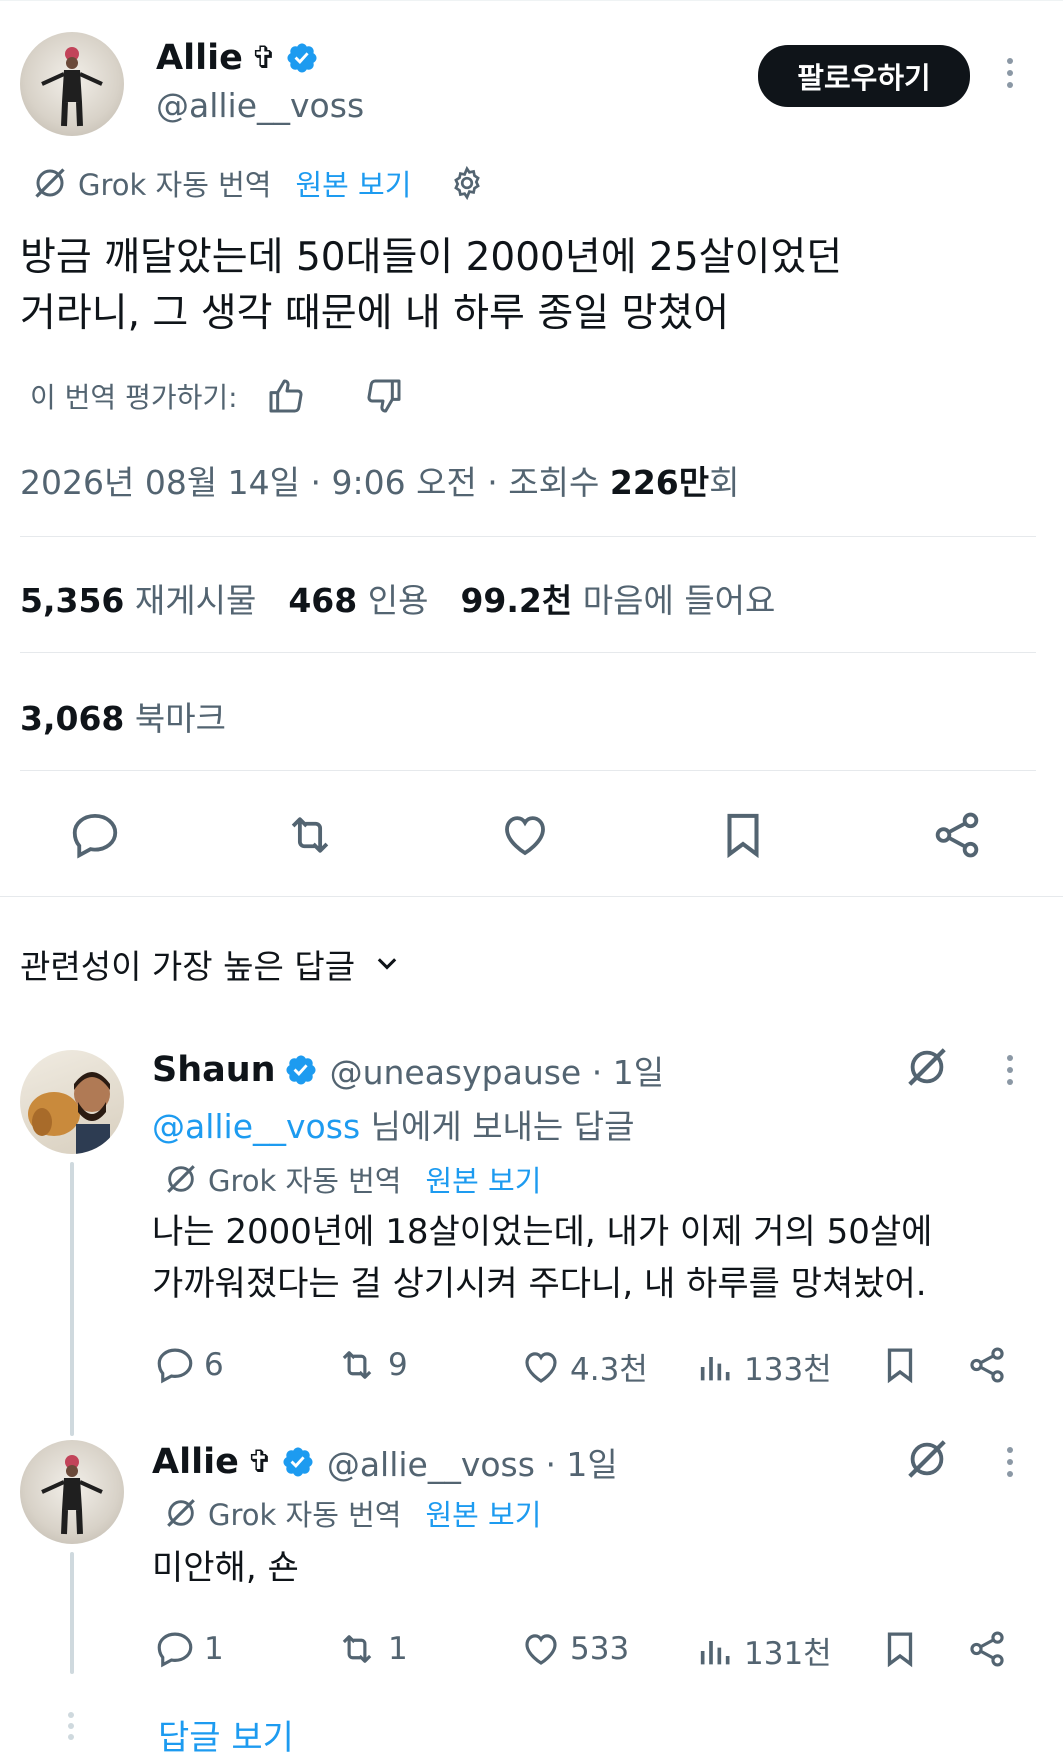 This screenshot has height=1756, width=1063. What do you see at coordinates (497, 1070) in the screenshot?
I see `reply-handle-time: @uneasypause · 1일` at bounding box center [497, 1070].